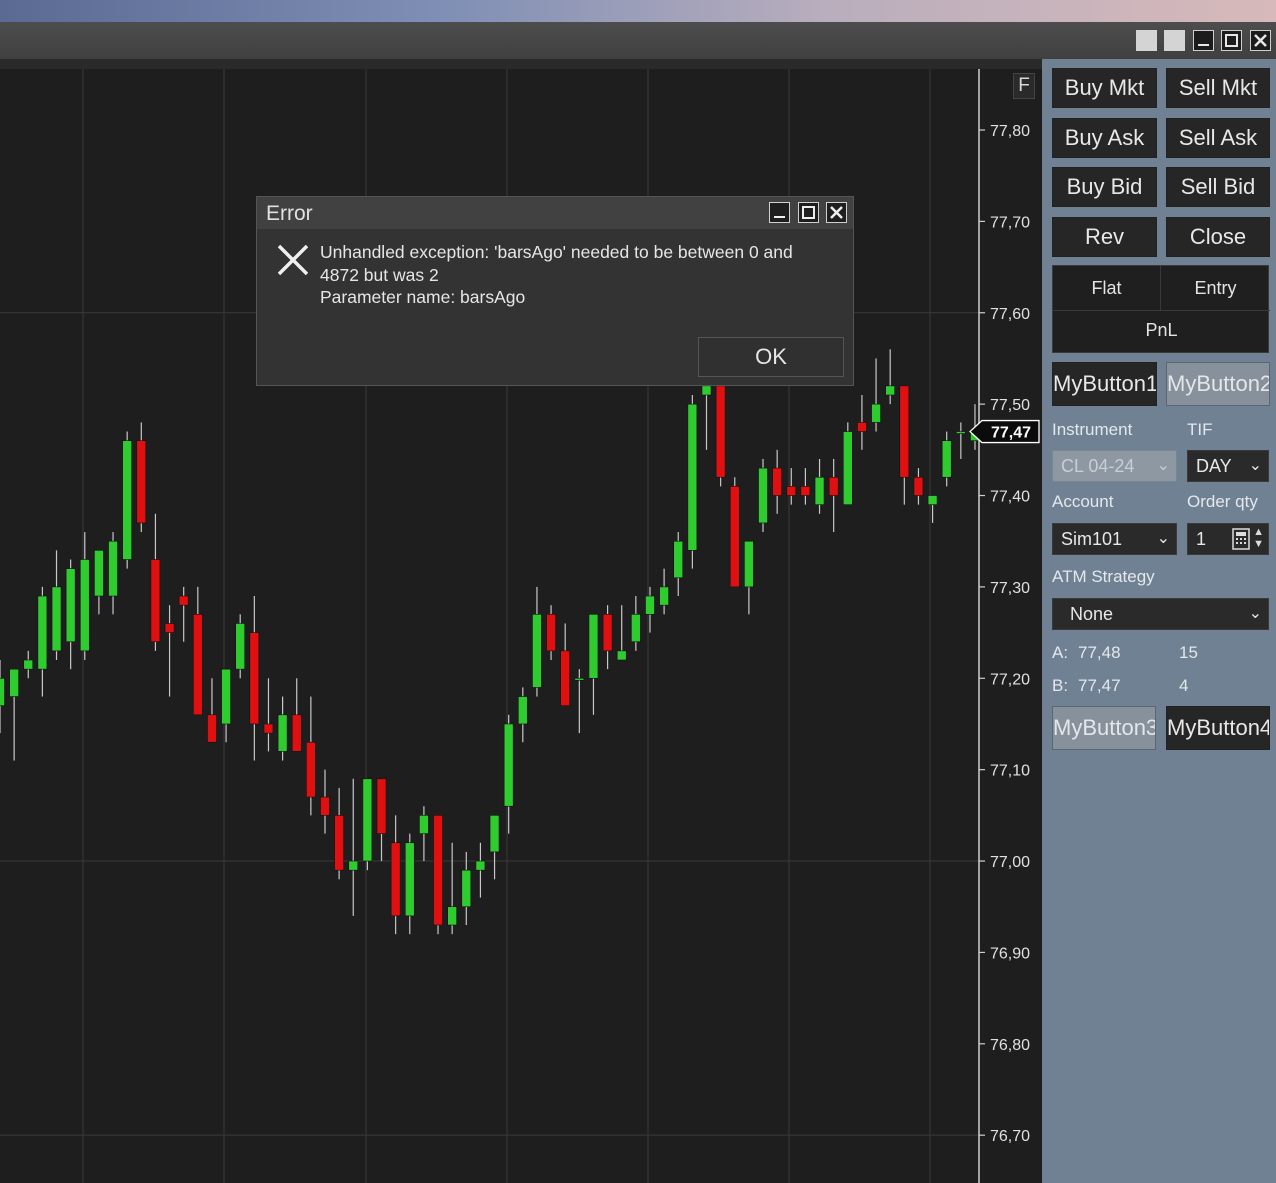 The height and width of the screenshot is (1183, 1276). I want to click on atm-strategy-label: ATM Strategy, so click(1103, 576).